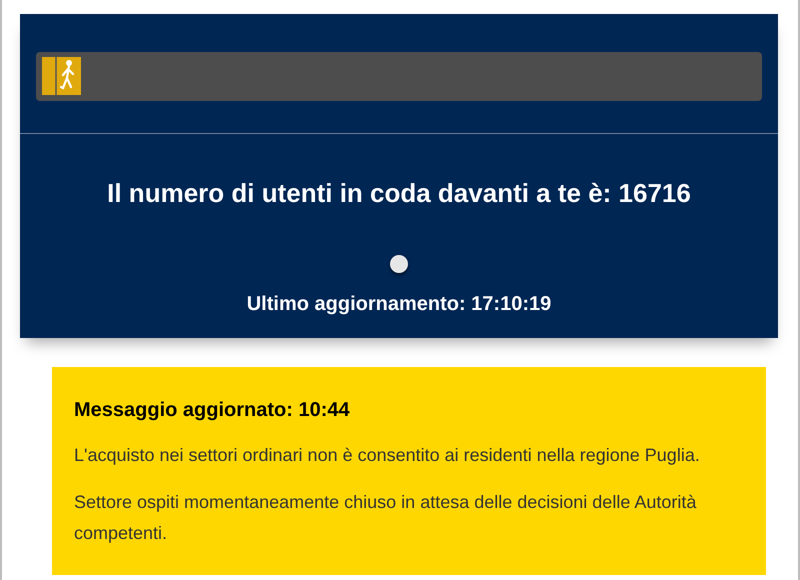  Describe the element at coordinates (387, 455) in the screenshot. I see `notice-paragraph: L'acquisto nei settori ordinari non è consentito ai residenti nella regione Puglia.` at that location.